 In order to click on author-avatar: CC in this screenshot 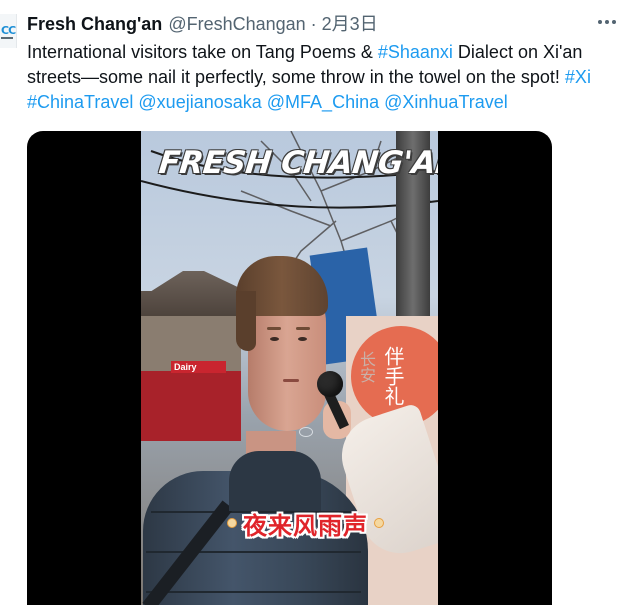, I will do `click(8, 31)`.